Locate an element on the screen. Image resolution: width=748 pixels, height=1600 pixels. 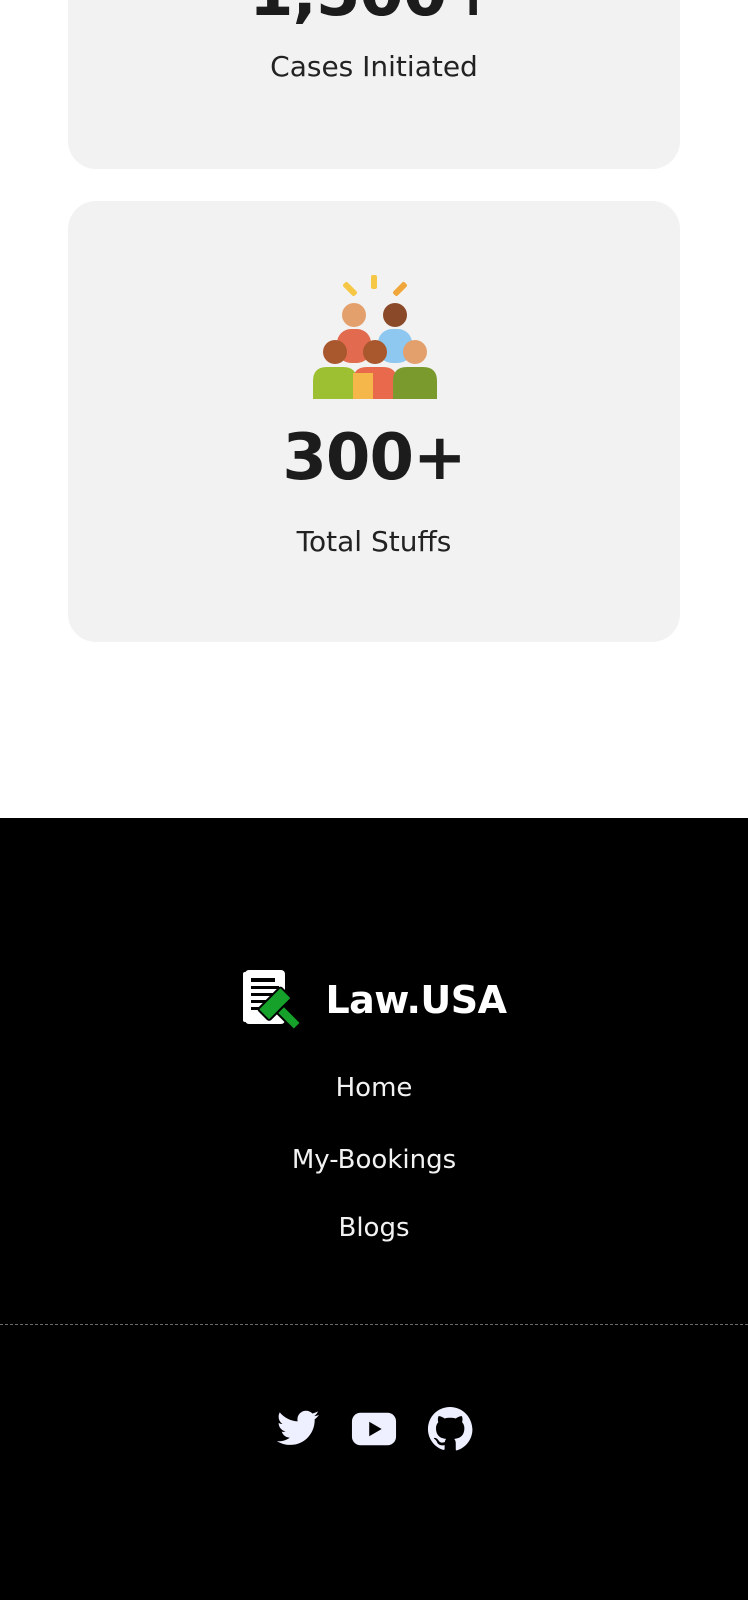
social-links is located at coordinates (374, 1429).